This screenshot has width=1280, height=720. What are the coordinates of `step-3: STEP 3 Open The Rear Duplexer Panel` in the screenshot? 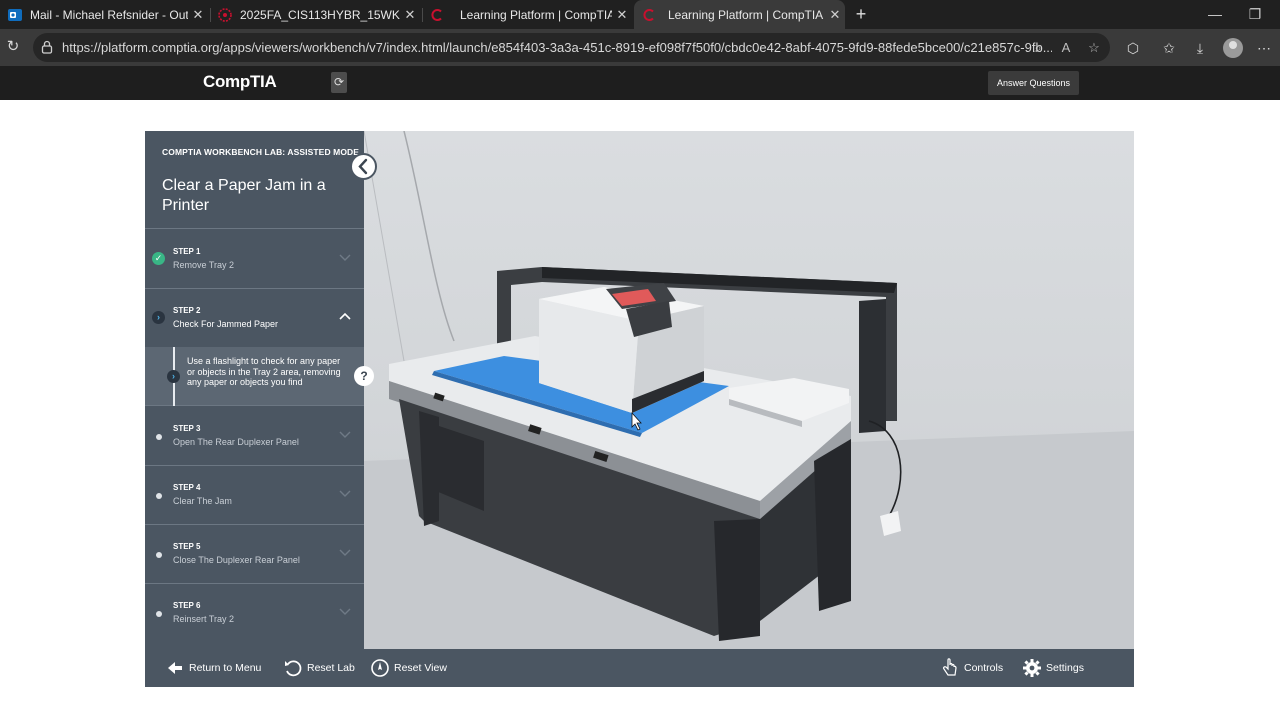 It's located at (254, 436).